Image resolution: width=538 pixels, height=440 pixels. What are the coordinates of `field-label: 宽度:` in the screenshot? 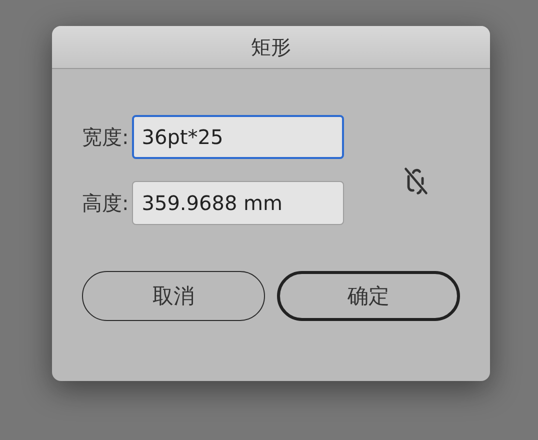 It's located at (105, 137).